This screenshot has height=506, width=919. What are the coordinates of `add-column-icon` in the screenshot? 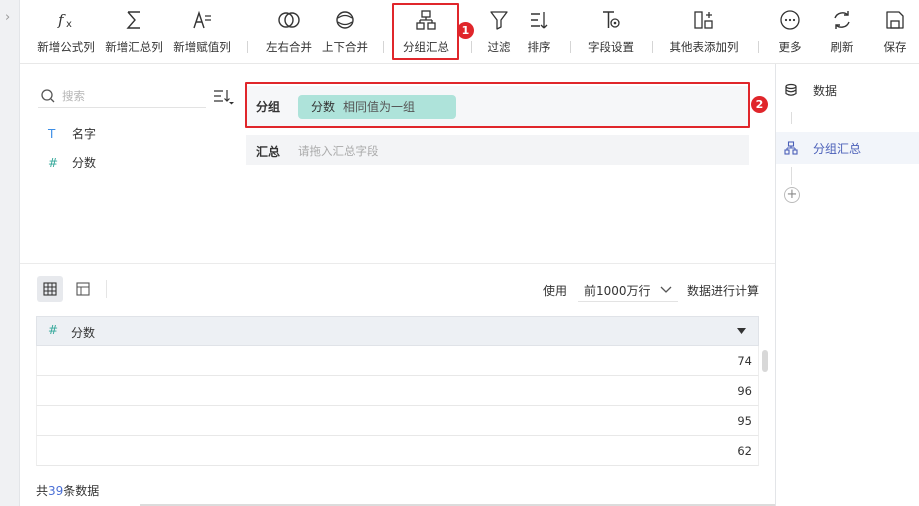 It's located at (704, 20).